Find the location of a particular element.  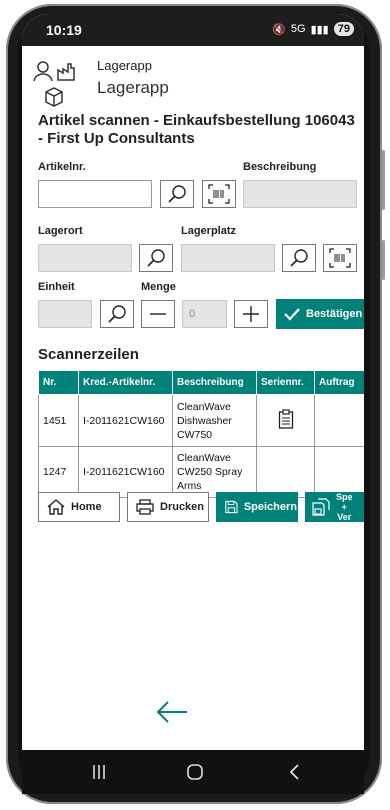

lagerplatz-label: Lagerplatz is located at coordinates (209, 231).